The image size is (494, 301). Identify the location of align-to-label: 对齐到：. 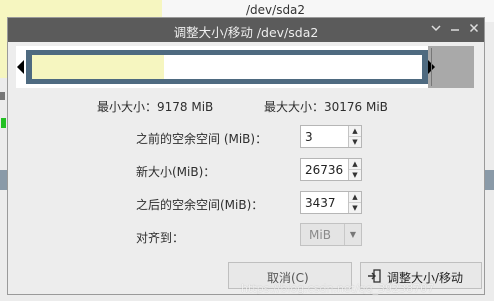
(160, 238).